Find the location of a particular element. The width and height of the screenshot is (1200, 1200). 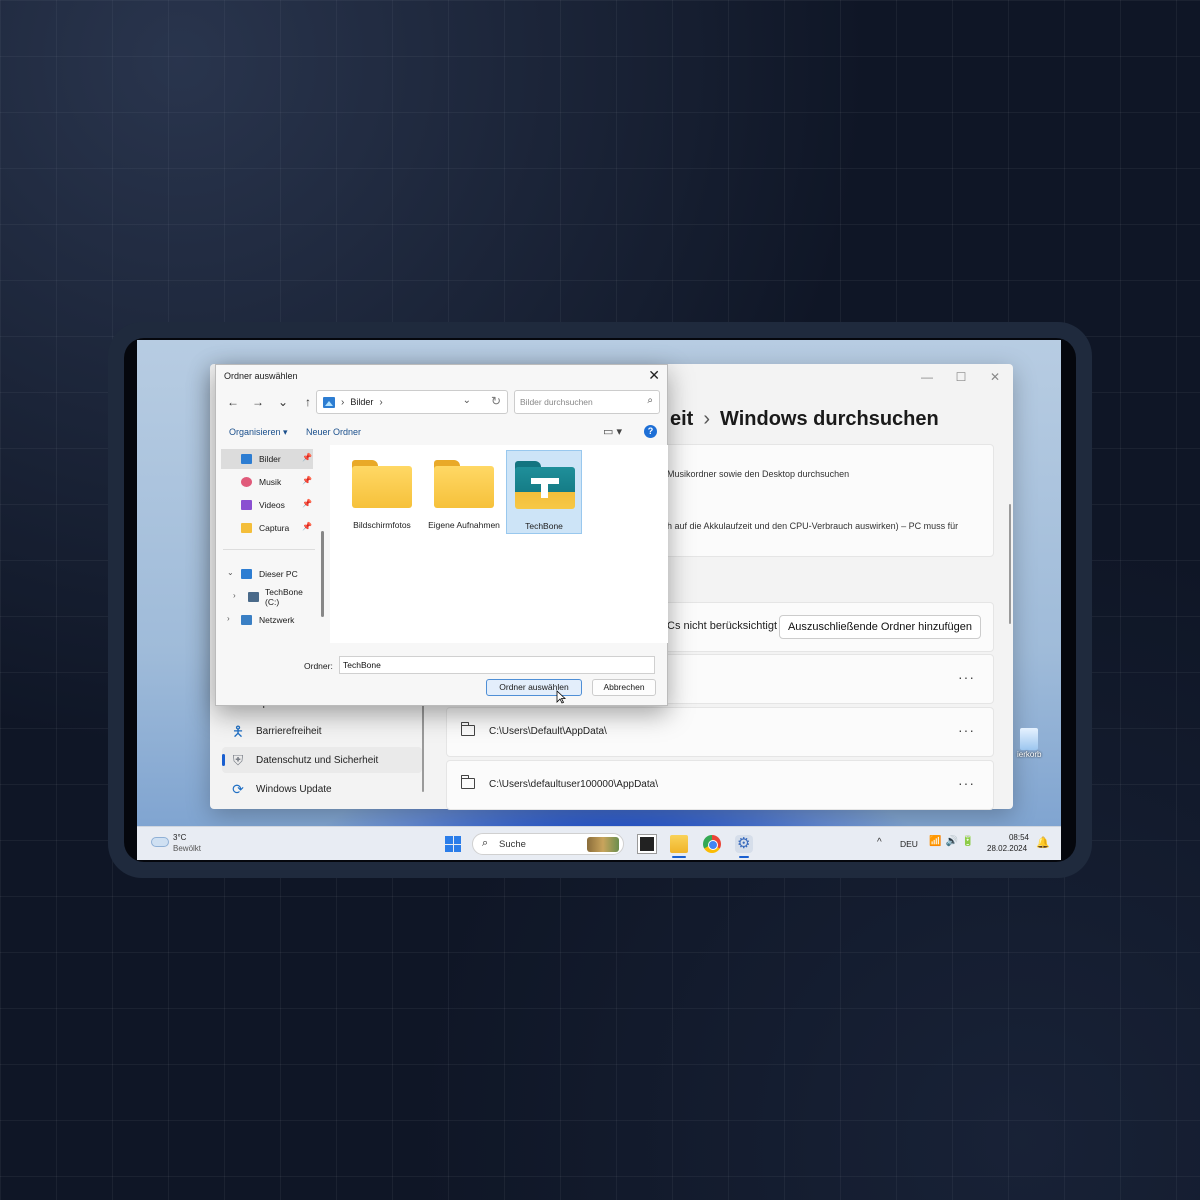

mouse-cursor-icon is located at coordinates (561, 697).